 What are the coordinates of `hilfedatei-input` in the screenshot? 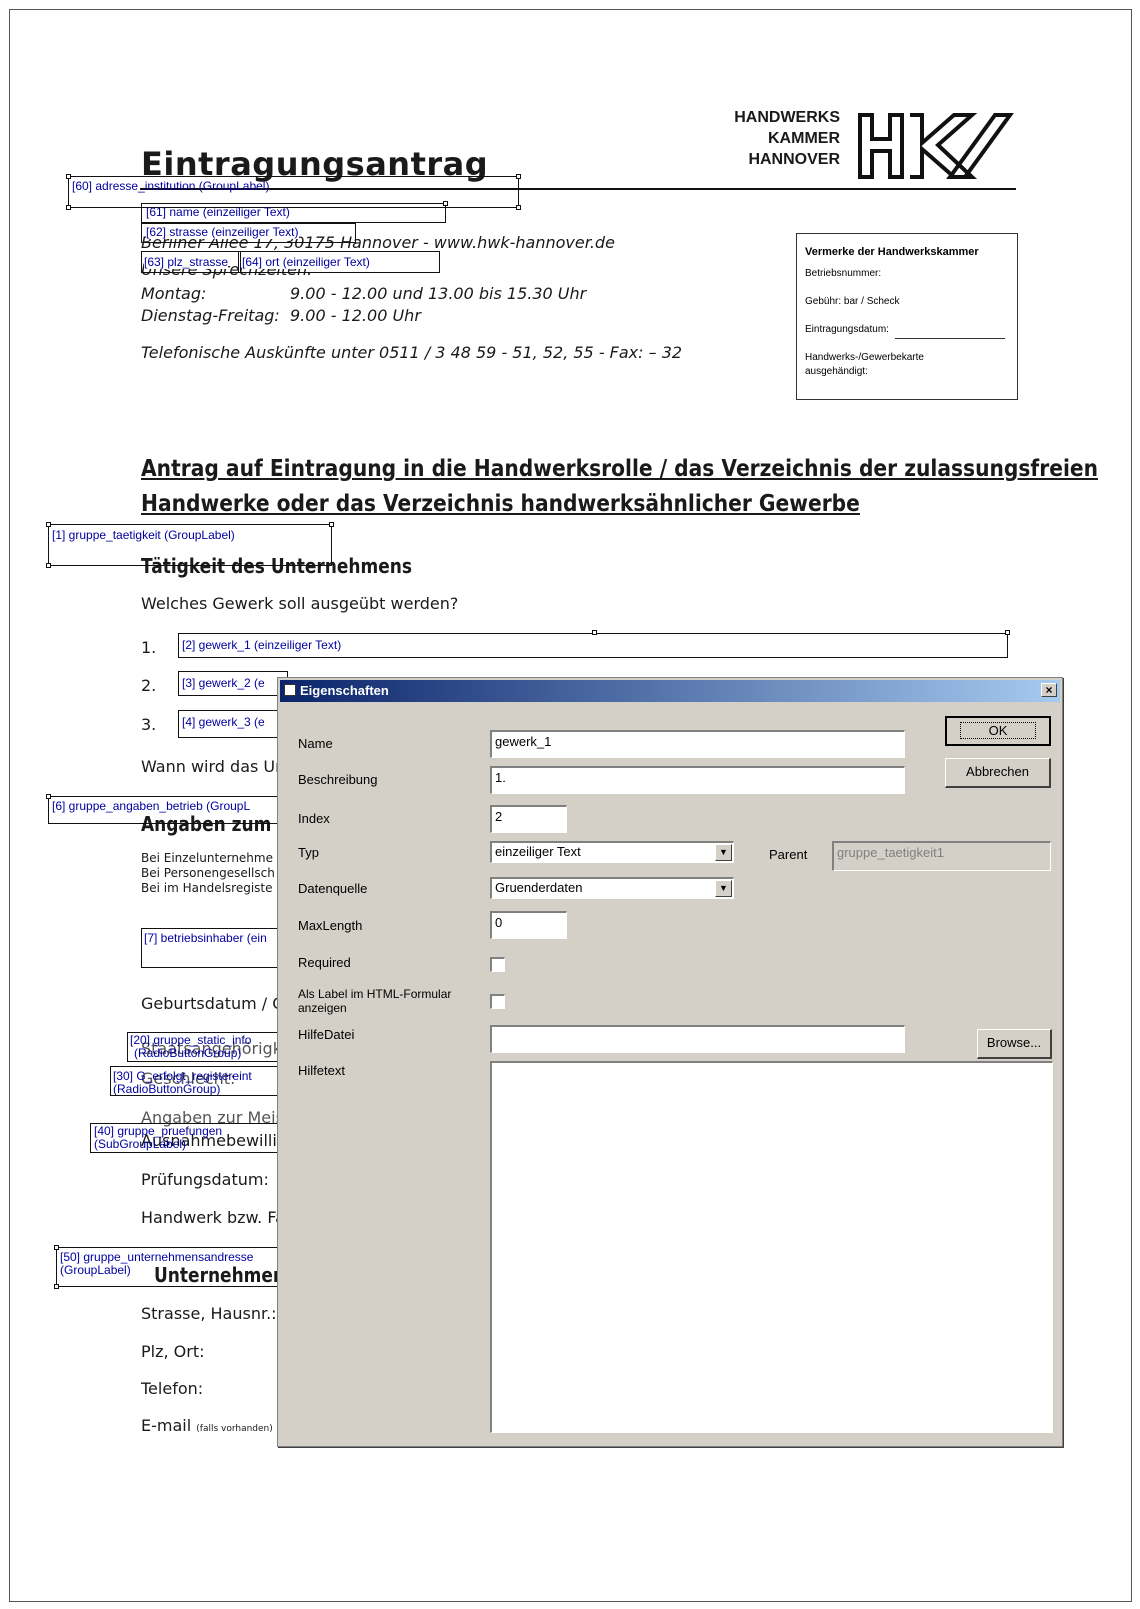 It's located at (697, 1039).